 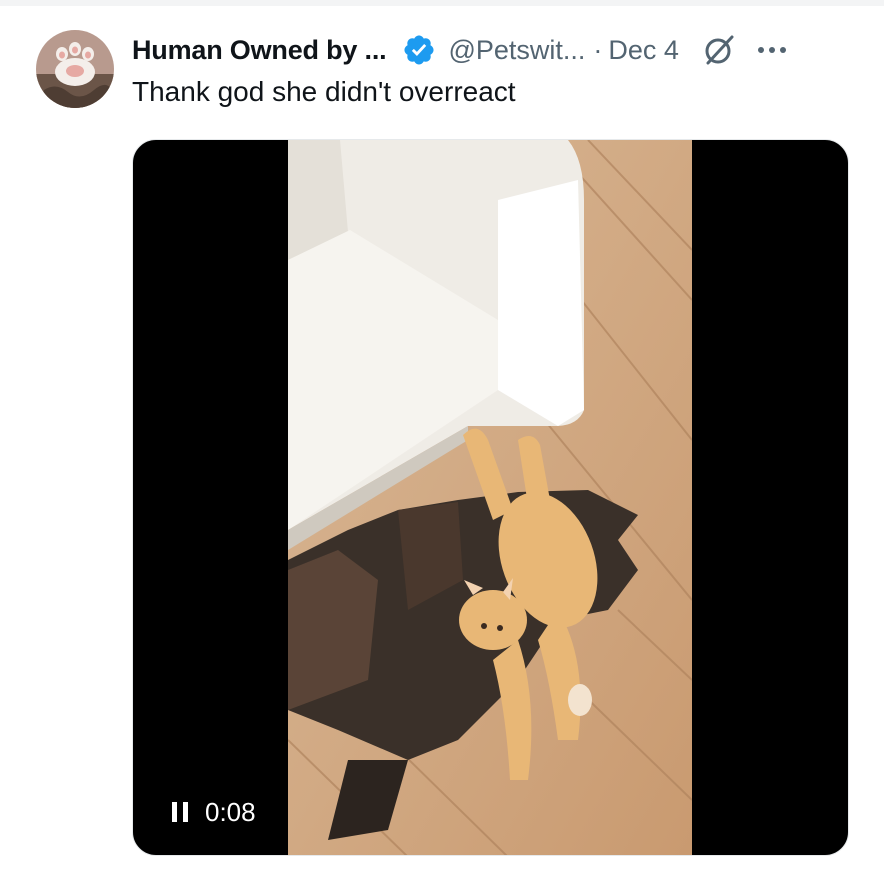 What do you see at coordinates (180, 812) in the screenshot?
I see `pause-icon` at bounding box center [180, 812].